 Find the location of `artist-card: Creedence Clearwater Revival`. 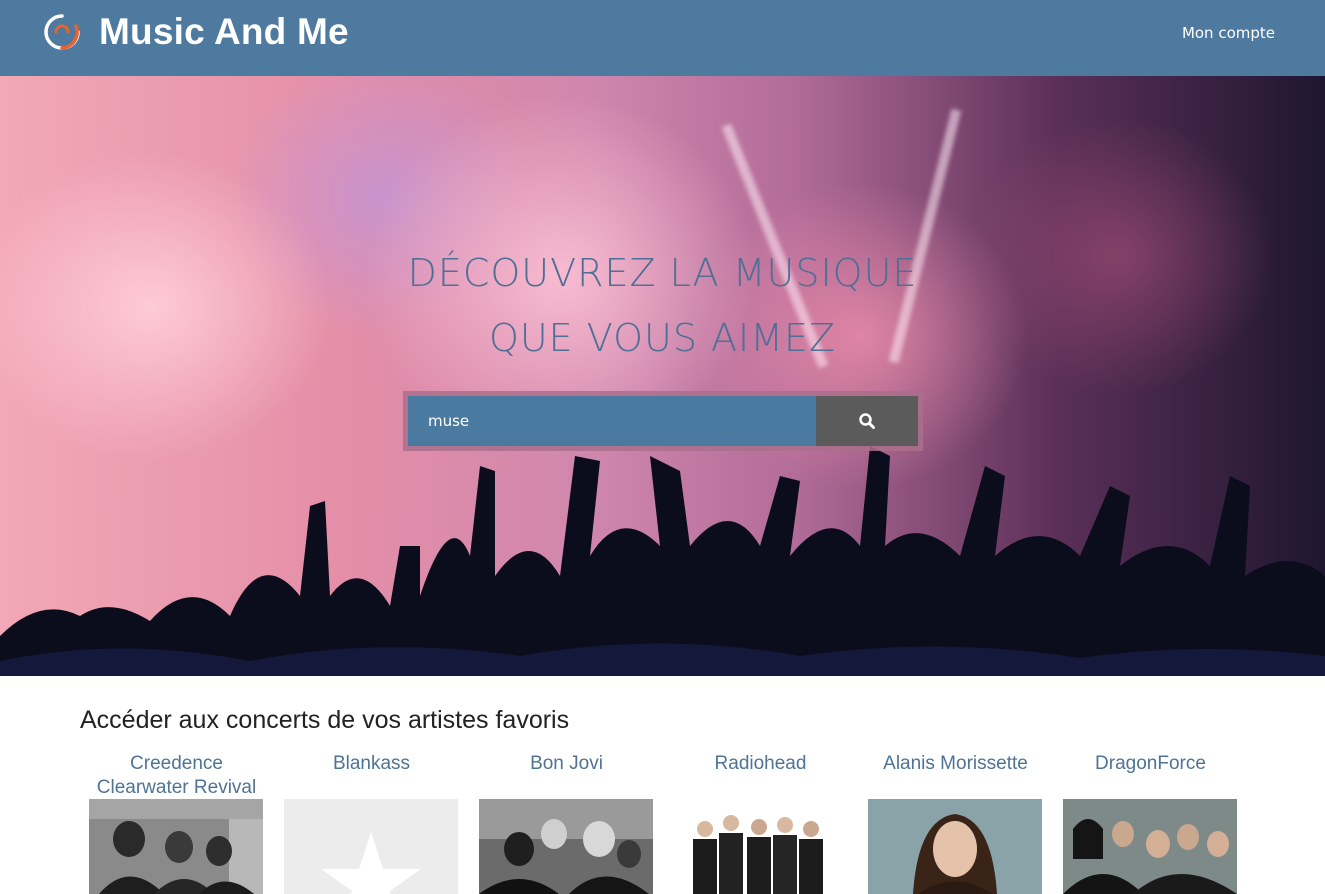

artist-card: Creedence Clearwater Revival is located at coordinates (176, 823).